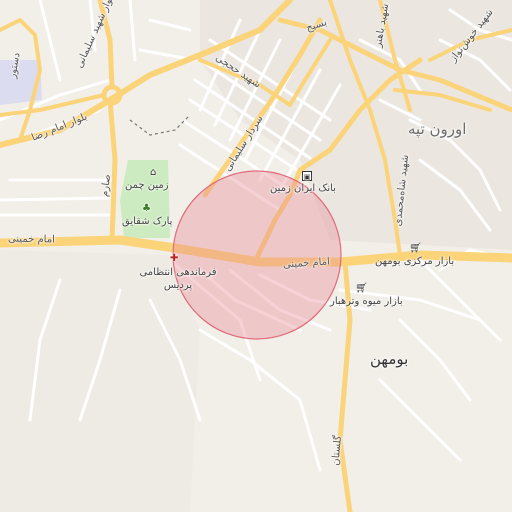  I want to click on street-label-imam-khomeini-west: امام خمینی, so click(31, 239).